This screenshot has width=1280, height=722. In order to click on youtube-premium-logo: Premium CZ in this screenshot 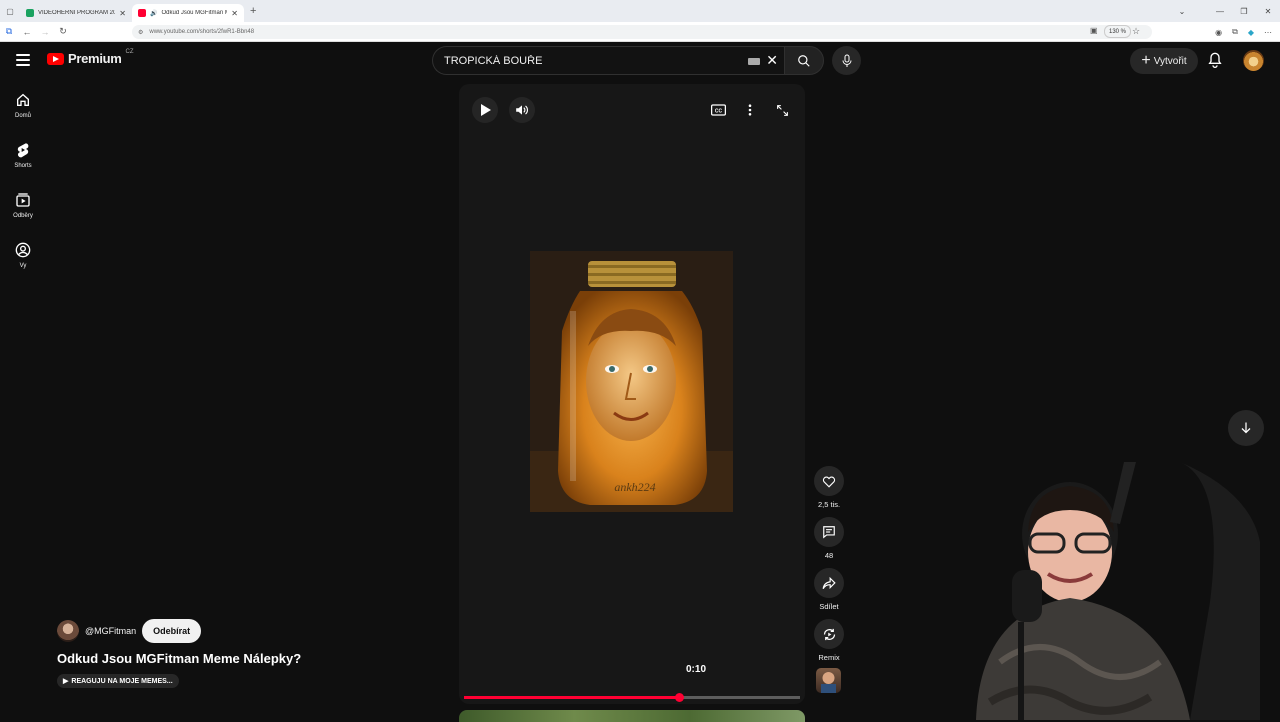, I will do `click(90, 57)`.